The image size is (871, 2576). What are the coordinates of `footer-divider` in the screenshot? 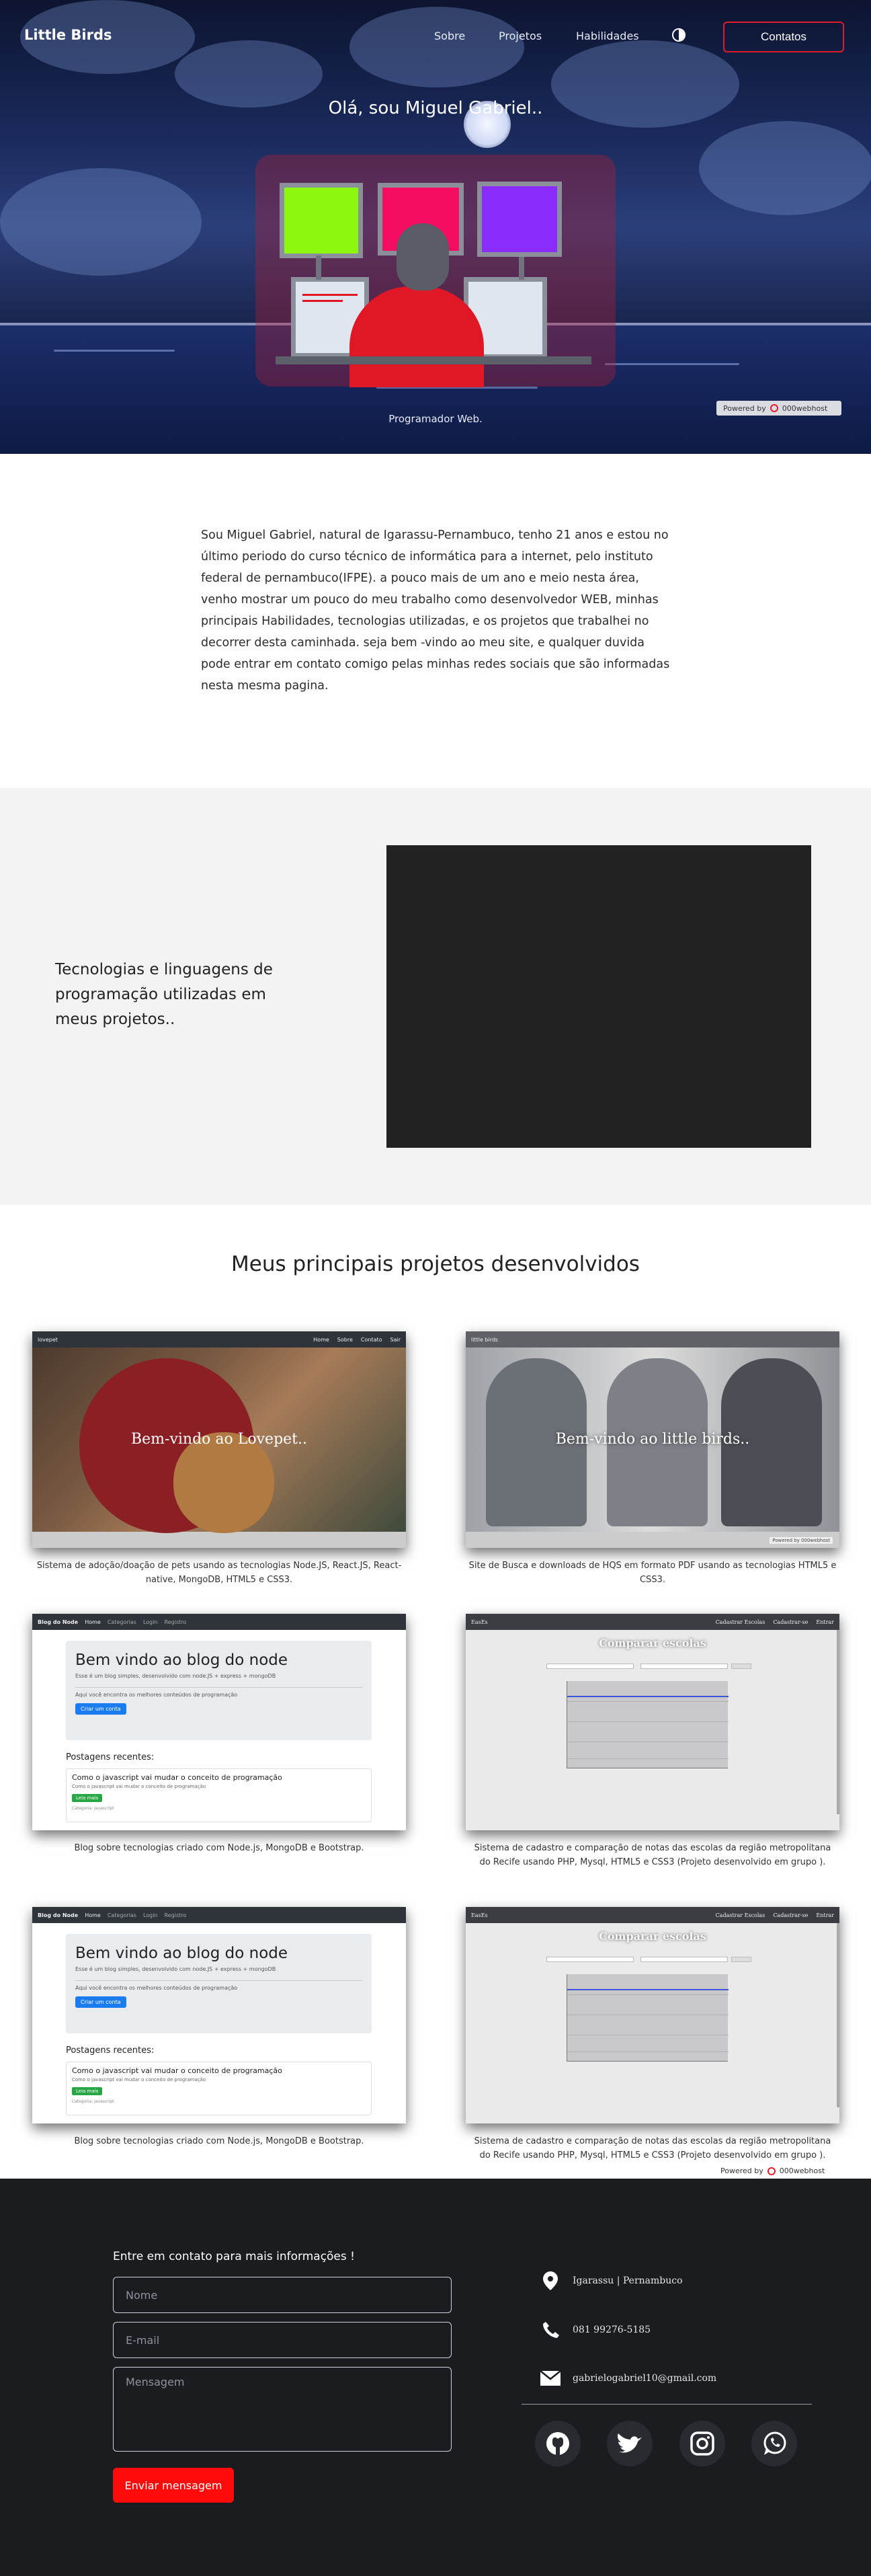 It's located at (667, 2405).